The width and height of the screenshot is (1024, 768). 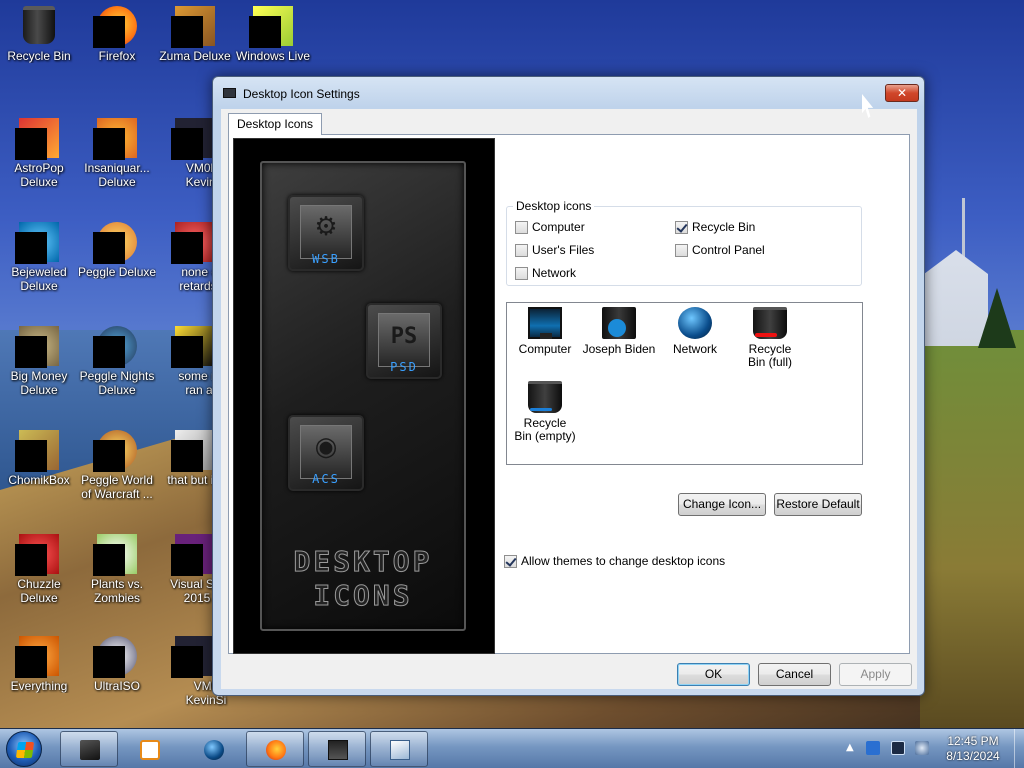 What do you see at coordinates (37, 139) in the screenshot?
I see `astropop-icon` at bounding box center [37, 139].